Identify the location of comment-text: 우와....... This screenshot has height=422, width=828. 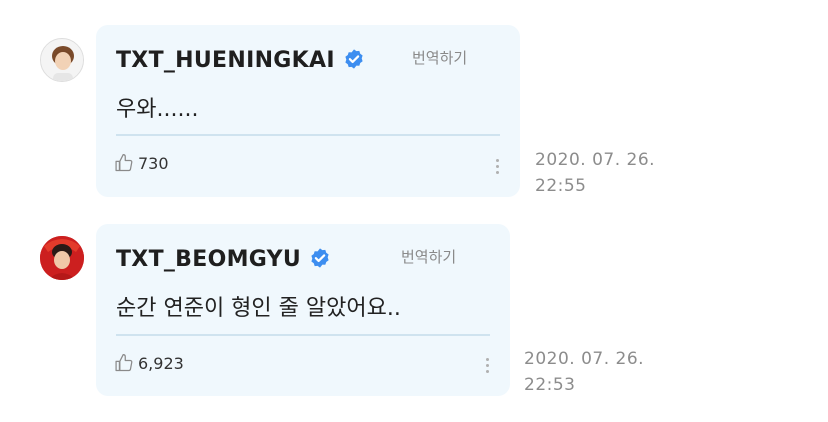
(157, 109).